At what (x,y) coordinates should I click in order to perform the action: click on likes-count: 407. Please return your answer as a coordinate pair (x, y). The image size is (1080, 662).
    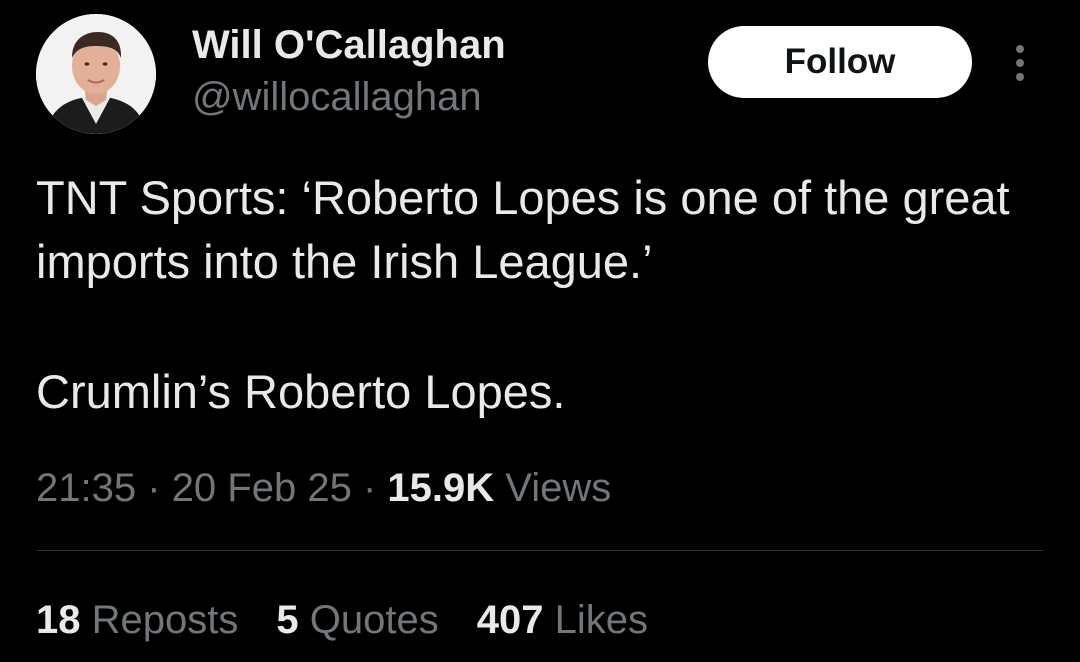
    Looking at the image, I should click on (510, 620).